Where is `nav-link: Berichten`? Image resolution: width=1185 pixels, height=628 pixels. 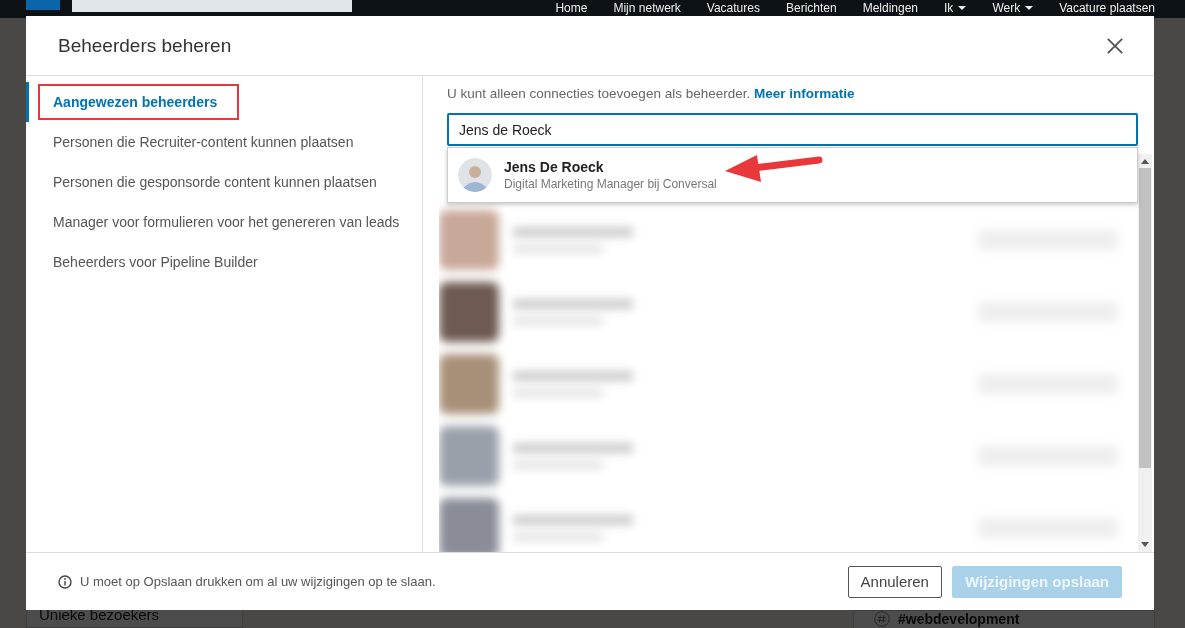 nav-link: Berichten is located at coordinates (811, 8).